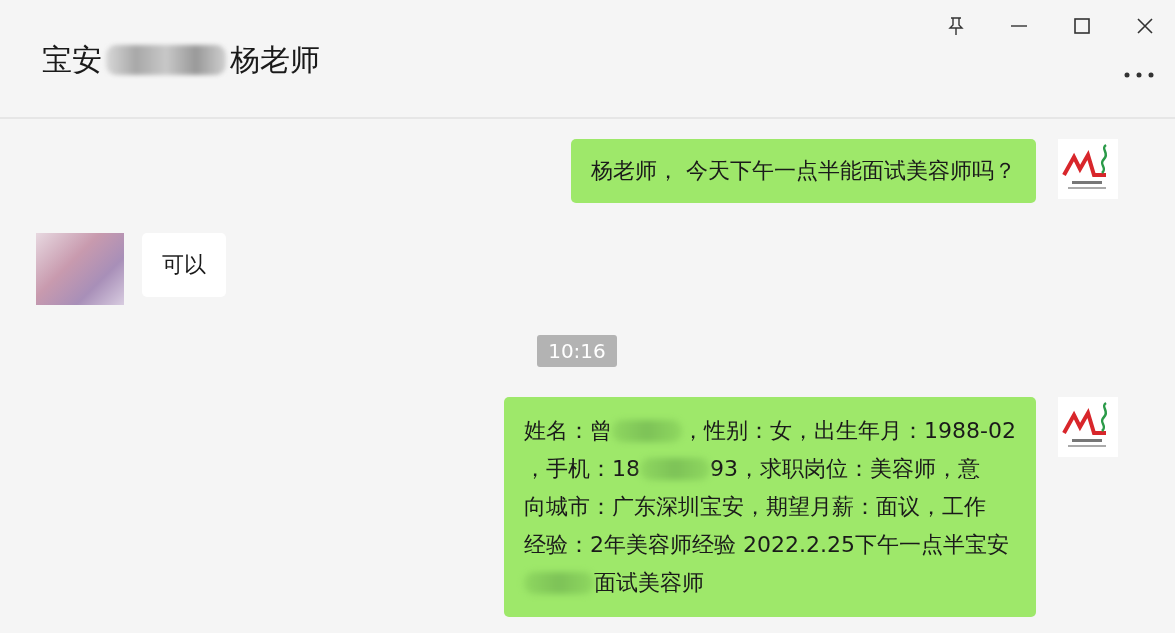 This screenshot has height=633, width=1175. Describe the element at coordinates (849, 431) in the screenshot. I see `message-text: ，性别：女，出生年月：1988-02` at that location.